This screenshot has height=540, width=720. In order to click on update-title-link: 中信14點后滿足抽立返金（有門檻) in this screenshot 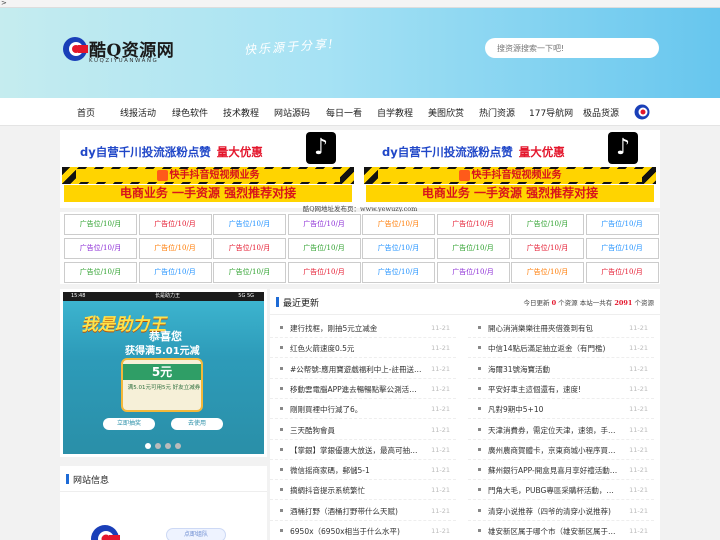, I will do `click(554, 348)`.